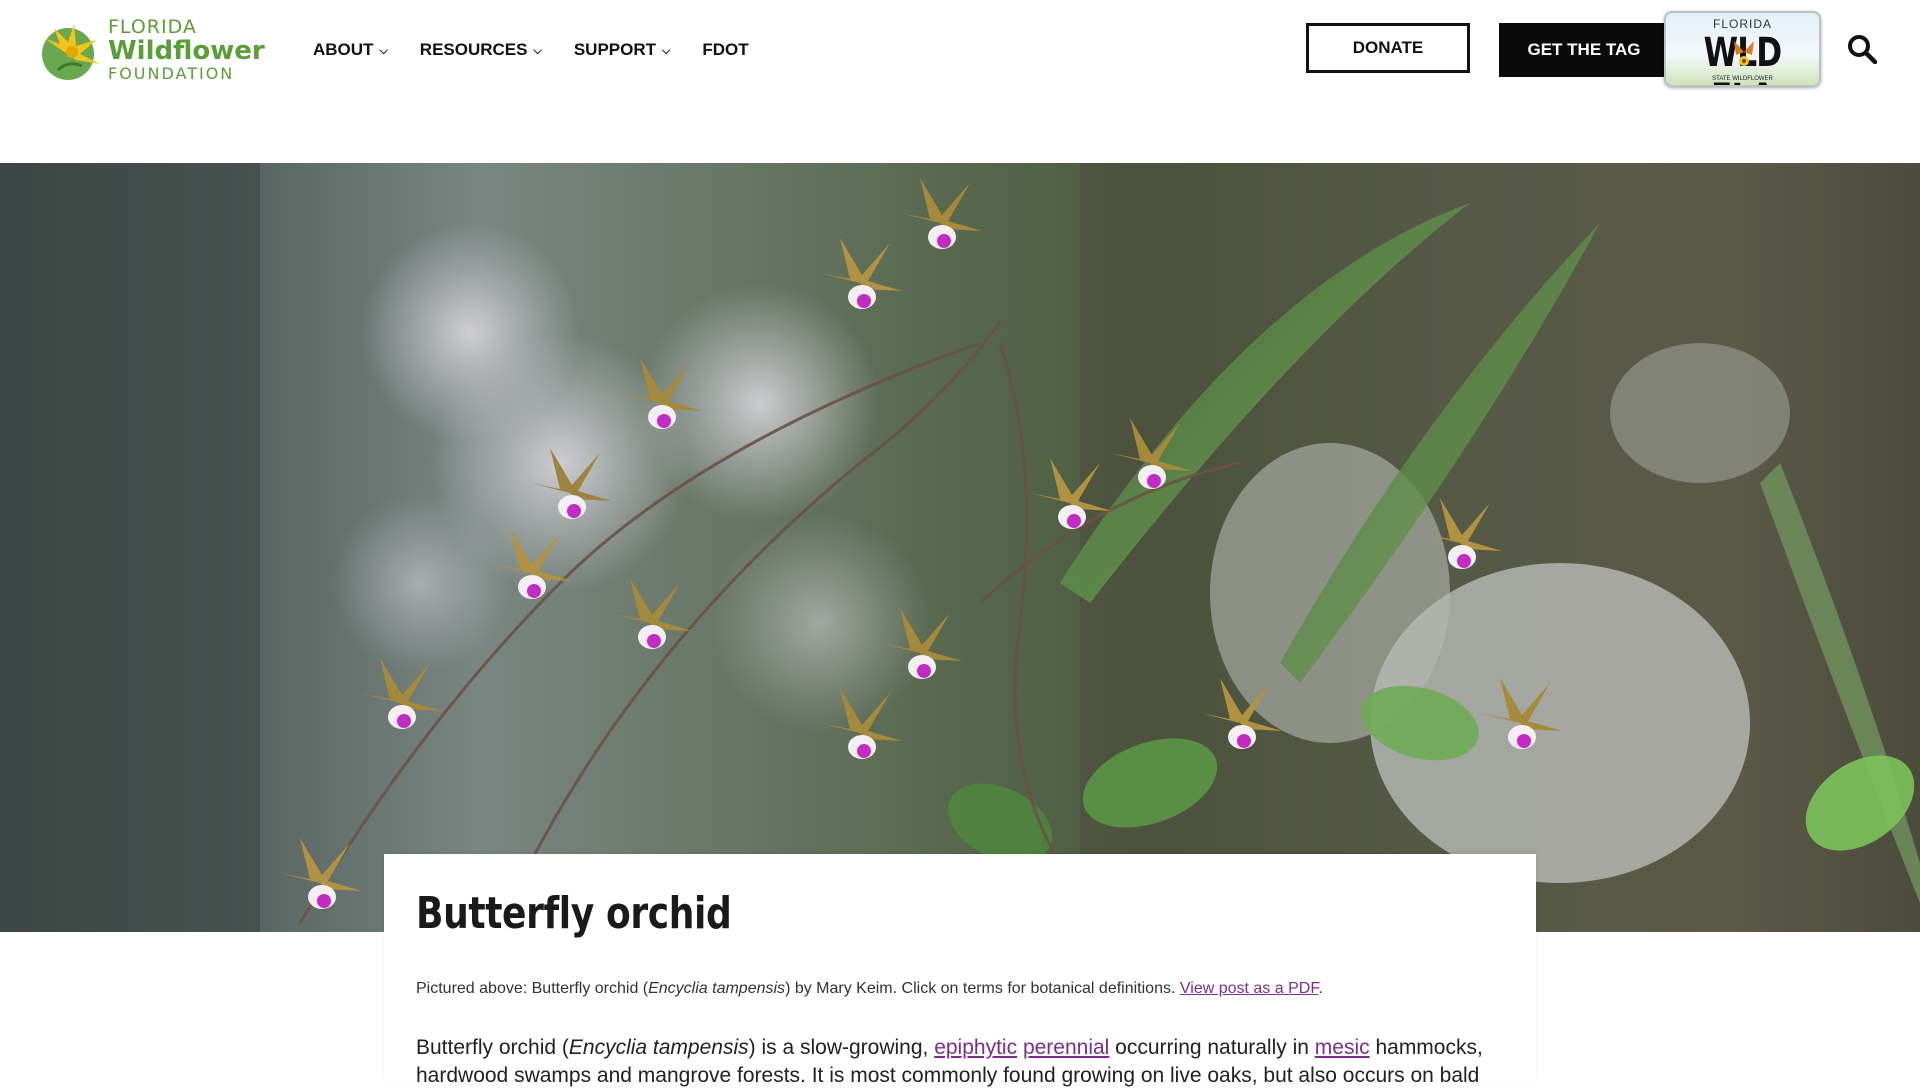 The width and height of the screenshot is (1920, 1090). Describe the element at coordinates (1426, 1047) in the screenshot. I see `body-part4: hammocks,` at that location.